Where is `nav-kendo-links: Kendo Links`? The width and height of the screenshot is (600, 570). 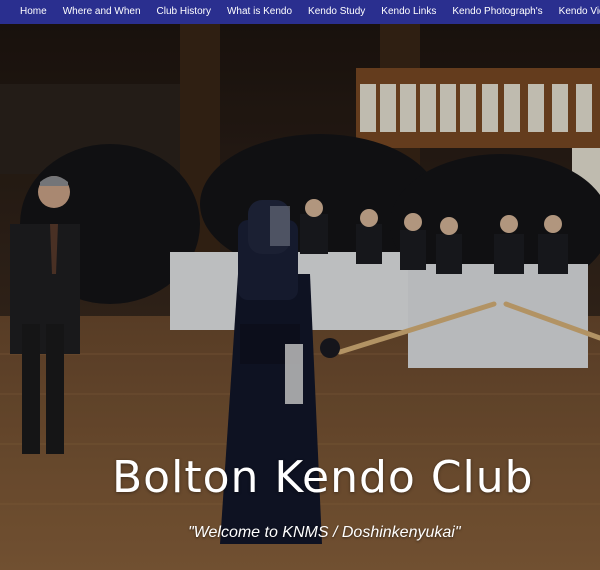 nav-kendo-links: Kendo Links is located at coordinates (408, 12).